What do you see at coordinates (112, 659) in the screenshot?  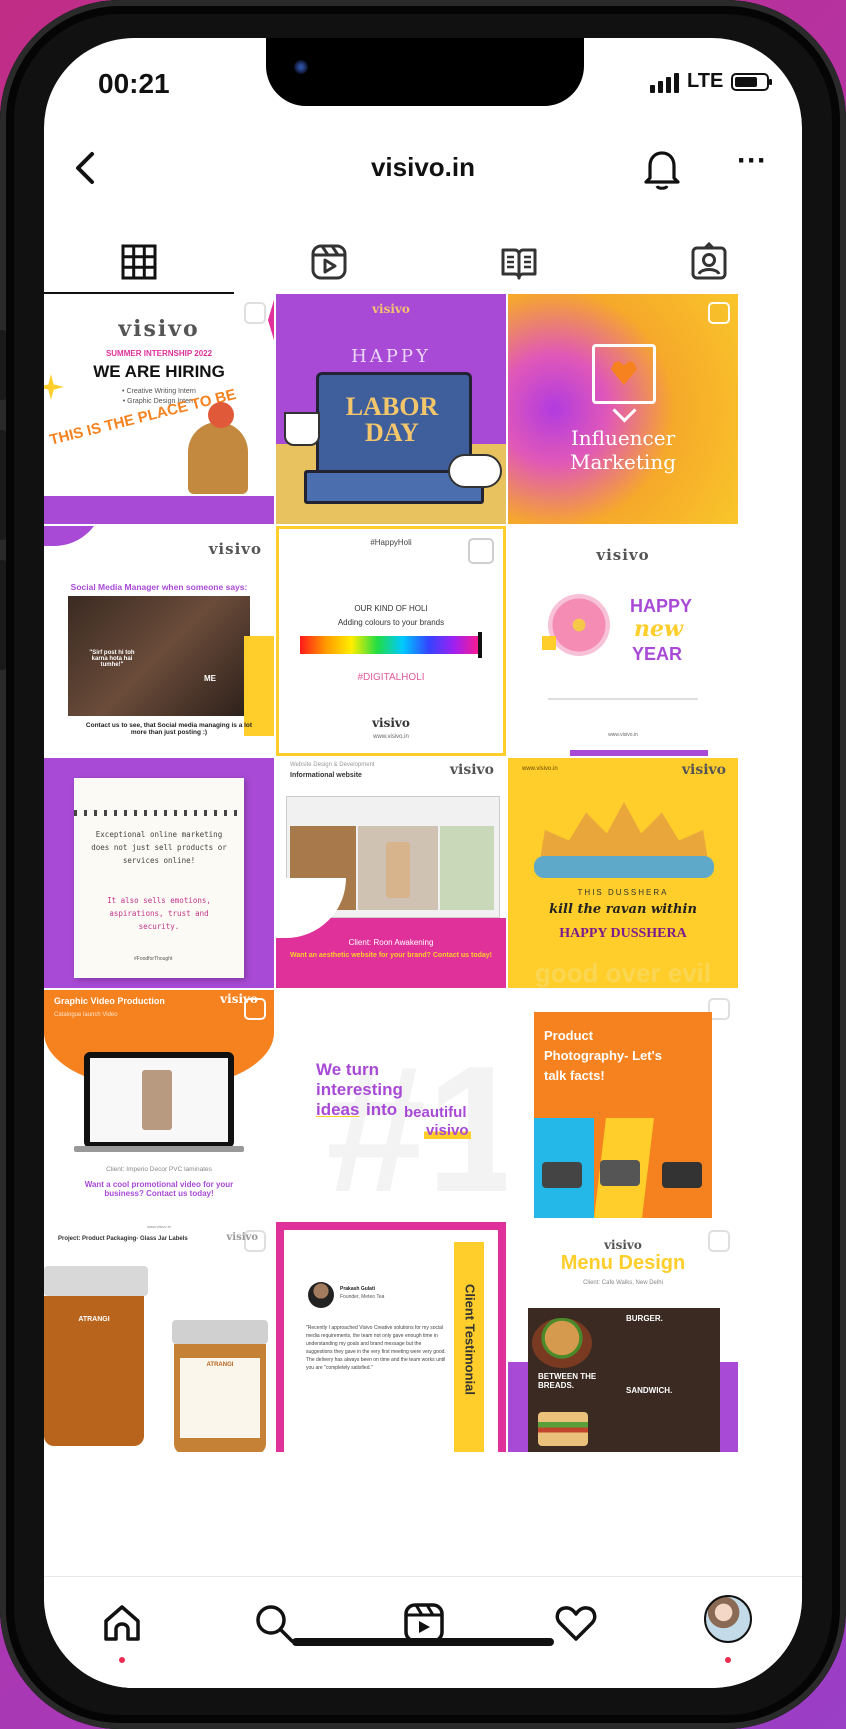 I see `post-quote: "Sirf post hi toh karna hota hai tumhe!"` at bounding box center [112, 659].